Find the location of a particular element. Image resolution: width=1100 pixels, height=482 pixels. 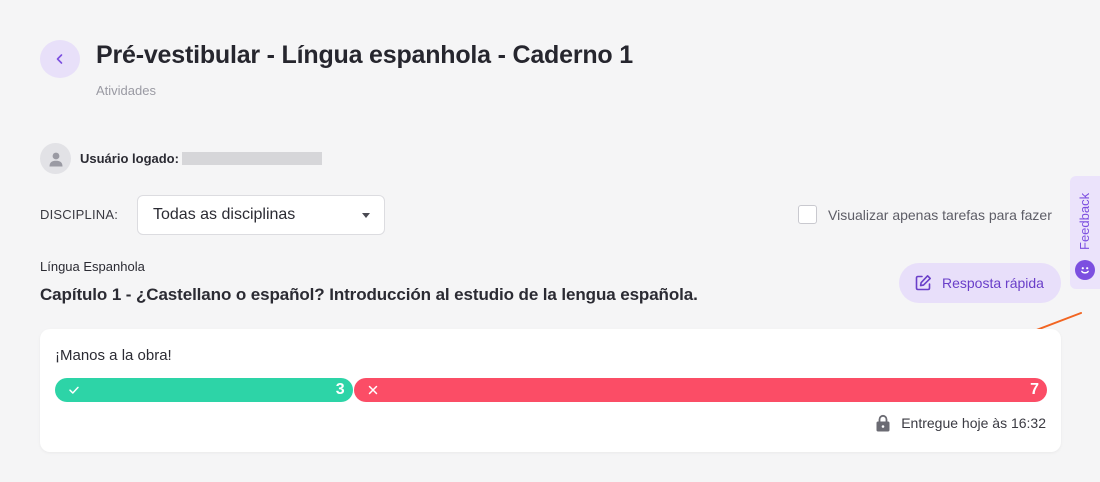

subject-label: Língua Espanhola is located at coordinates (92, 266).